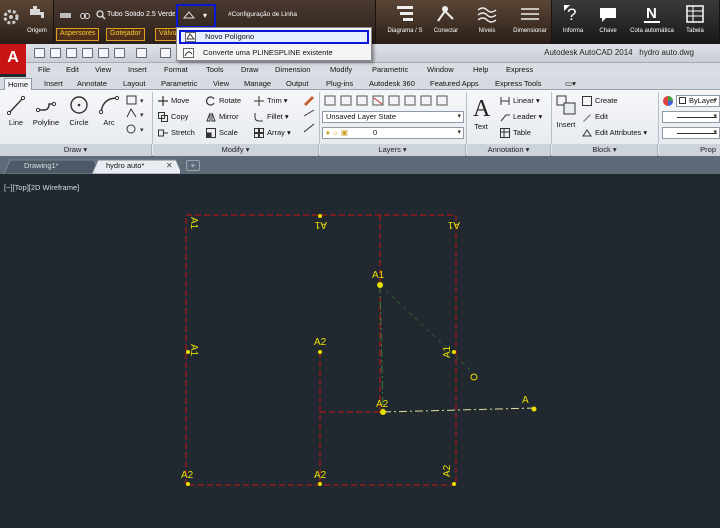 The height and width of the screenshot is (528, 720). Describe the element at coordinates (16, 110) in the screenshot. I see `line-tool: Line` at that location.